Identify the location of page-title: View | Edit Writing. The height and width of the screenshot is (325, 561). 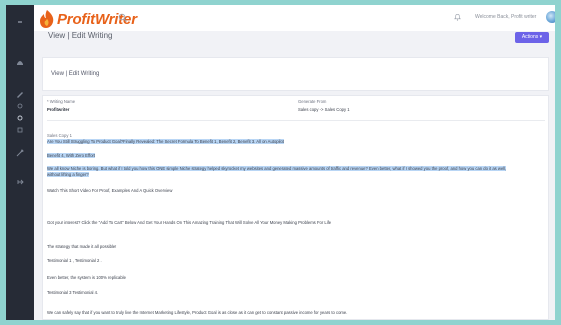
(80, 35).